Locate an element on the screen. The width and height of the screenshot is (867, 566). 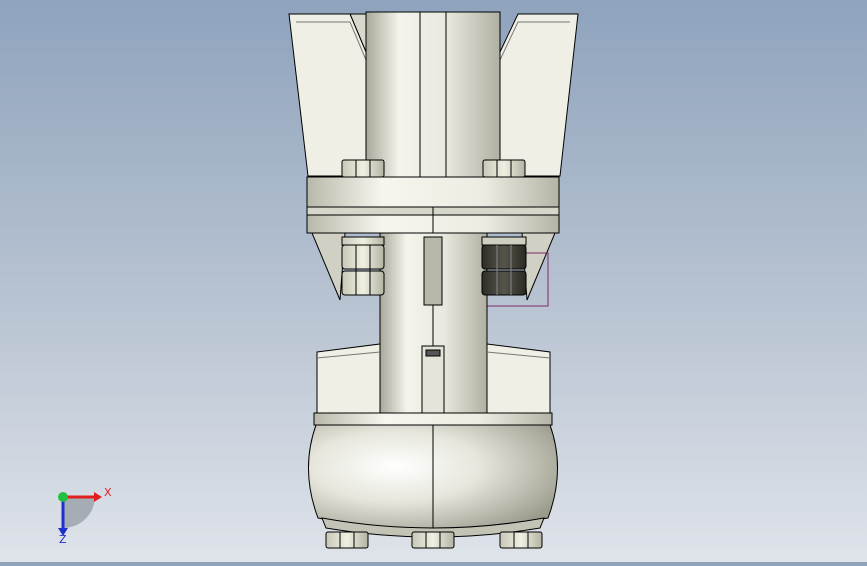
x-axis-label: X is located at coordinates (108, 492).